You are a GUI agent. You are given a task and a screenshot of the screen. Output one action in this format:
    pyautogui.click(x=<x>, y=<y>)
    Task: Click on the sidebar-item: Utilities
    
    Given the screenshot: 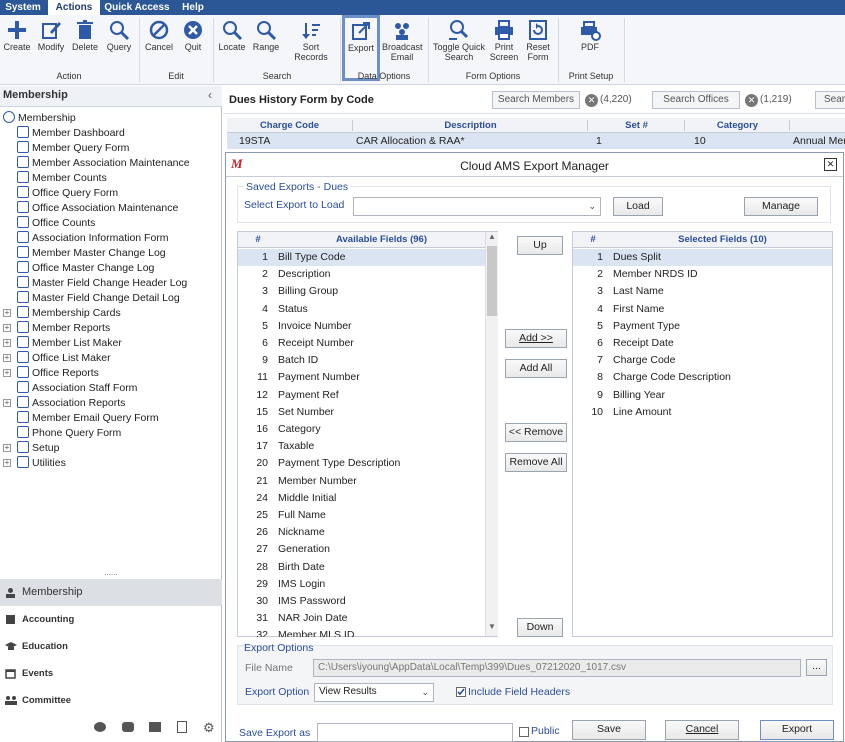 What is the action you would take?
    pyautogui.click(x=41, y=463)
    